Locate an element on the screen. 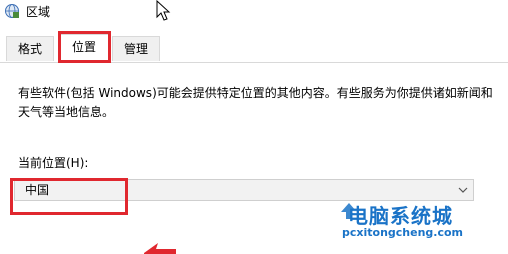 The width and height of the screenshot is (508, 254). tab-manage: 管理 is located at coordinates (136, 48).